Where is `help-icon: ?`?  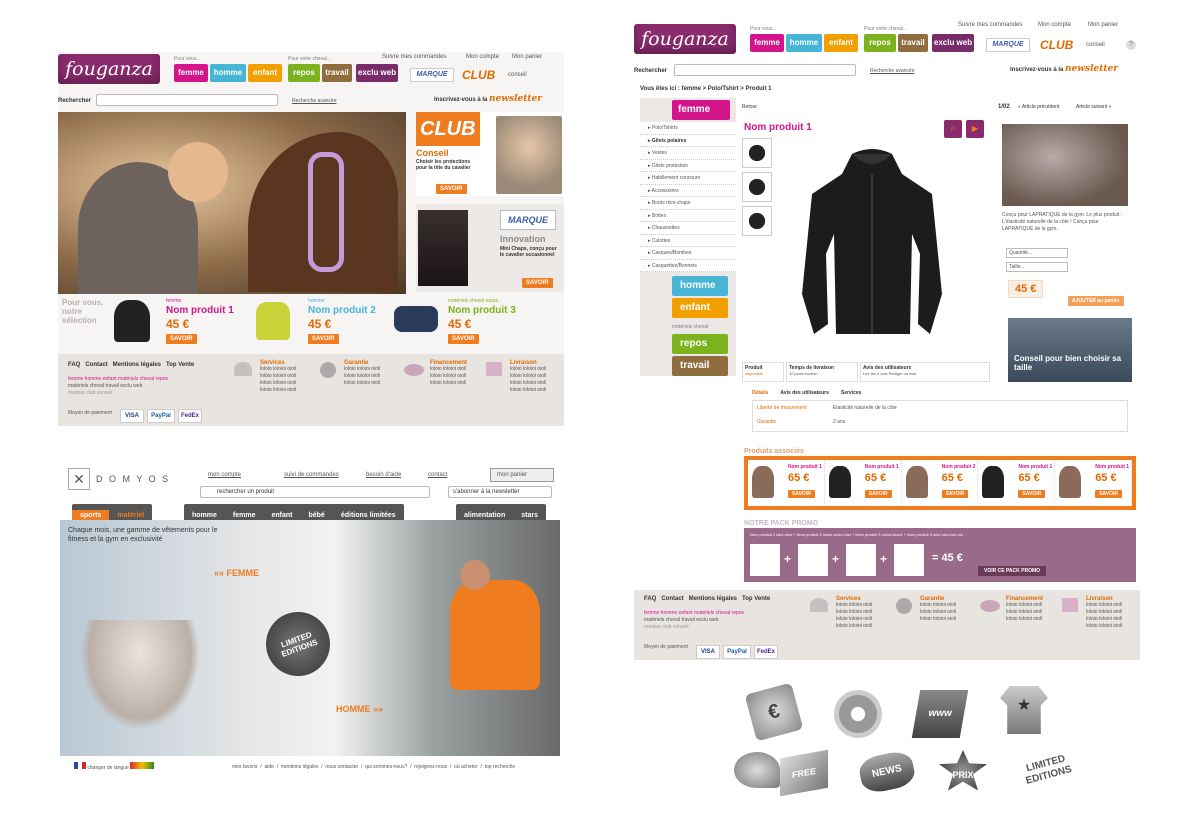 help-icon: ? is located at coordinates (1131, 45).